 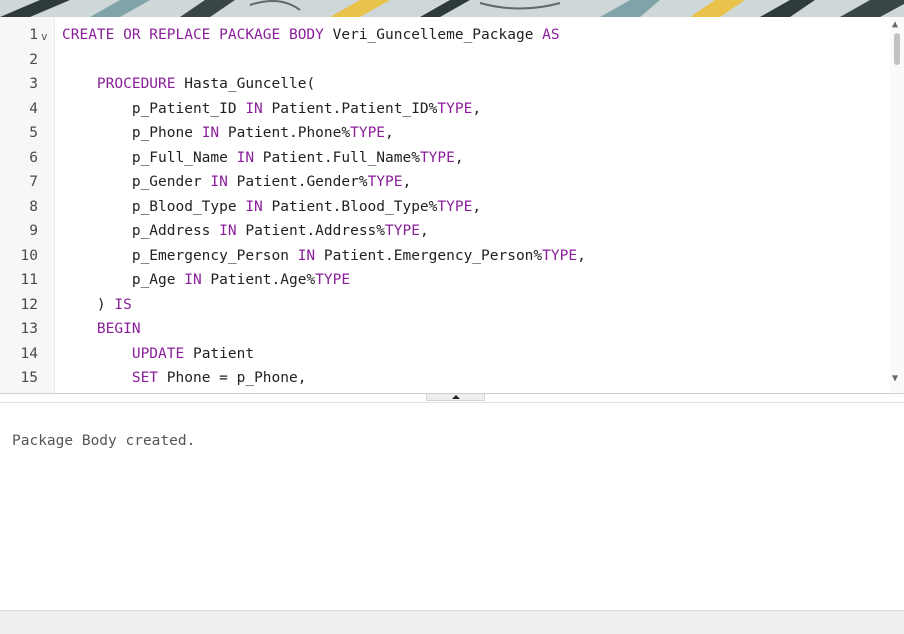 What do you see at coordinates (29, 329) in the screenshot?
I see `line-number: 13` at bounding box center [29, 329].